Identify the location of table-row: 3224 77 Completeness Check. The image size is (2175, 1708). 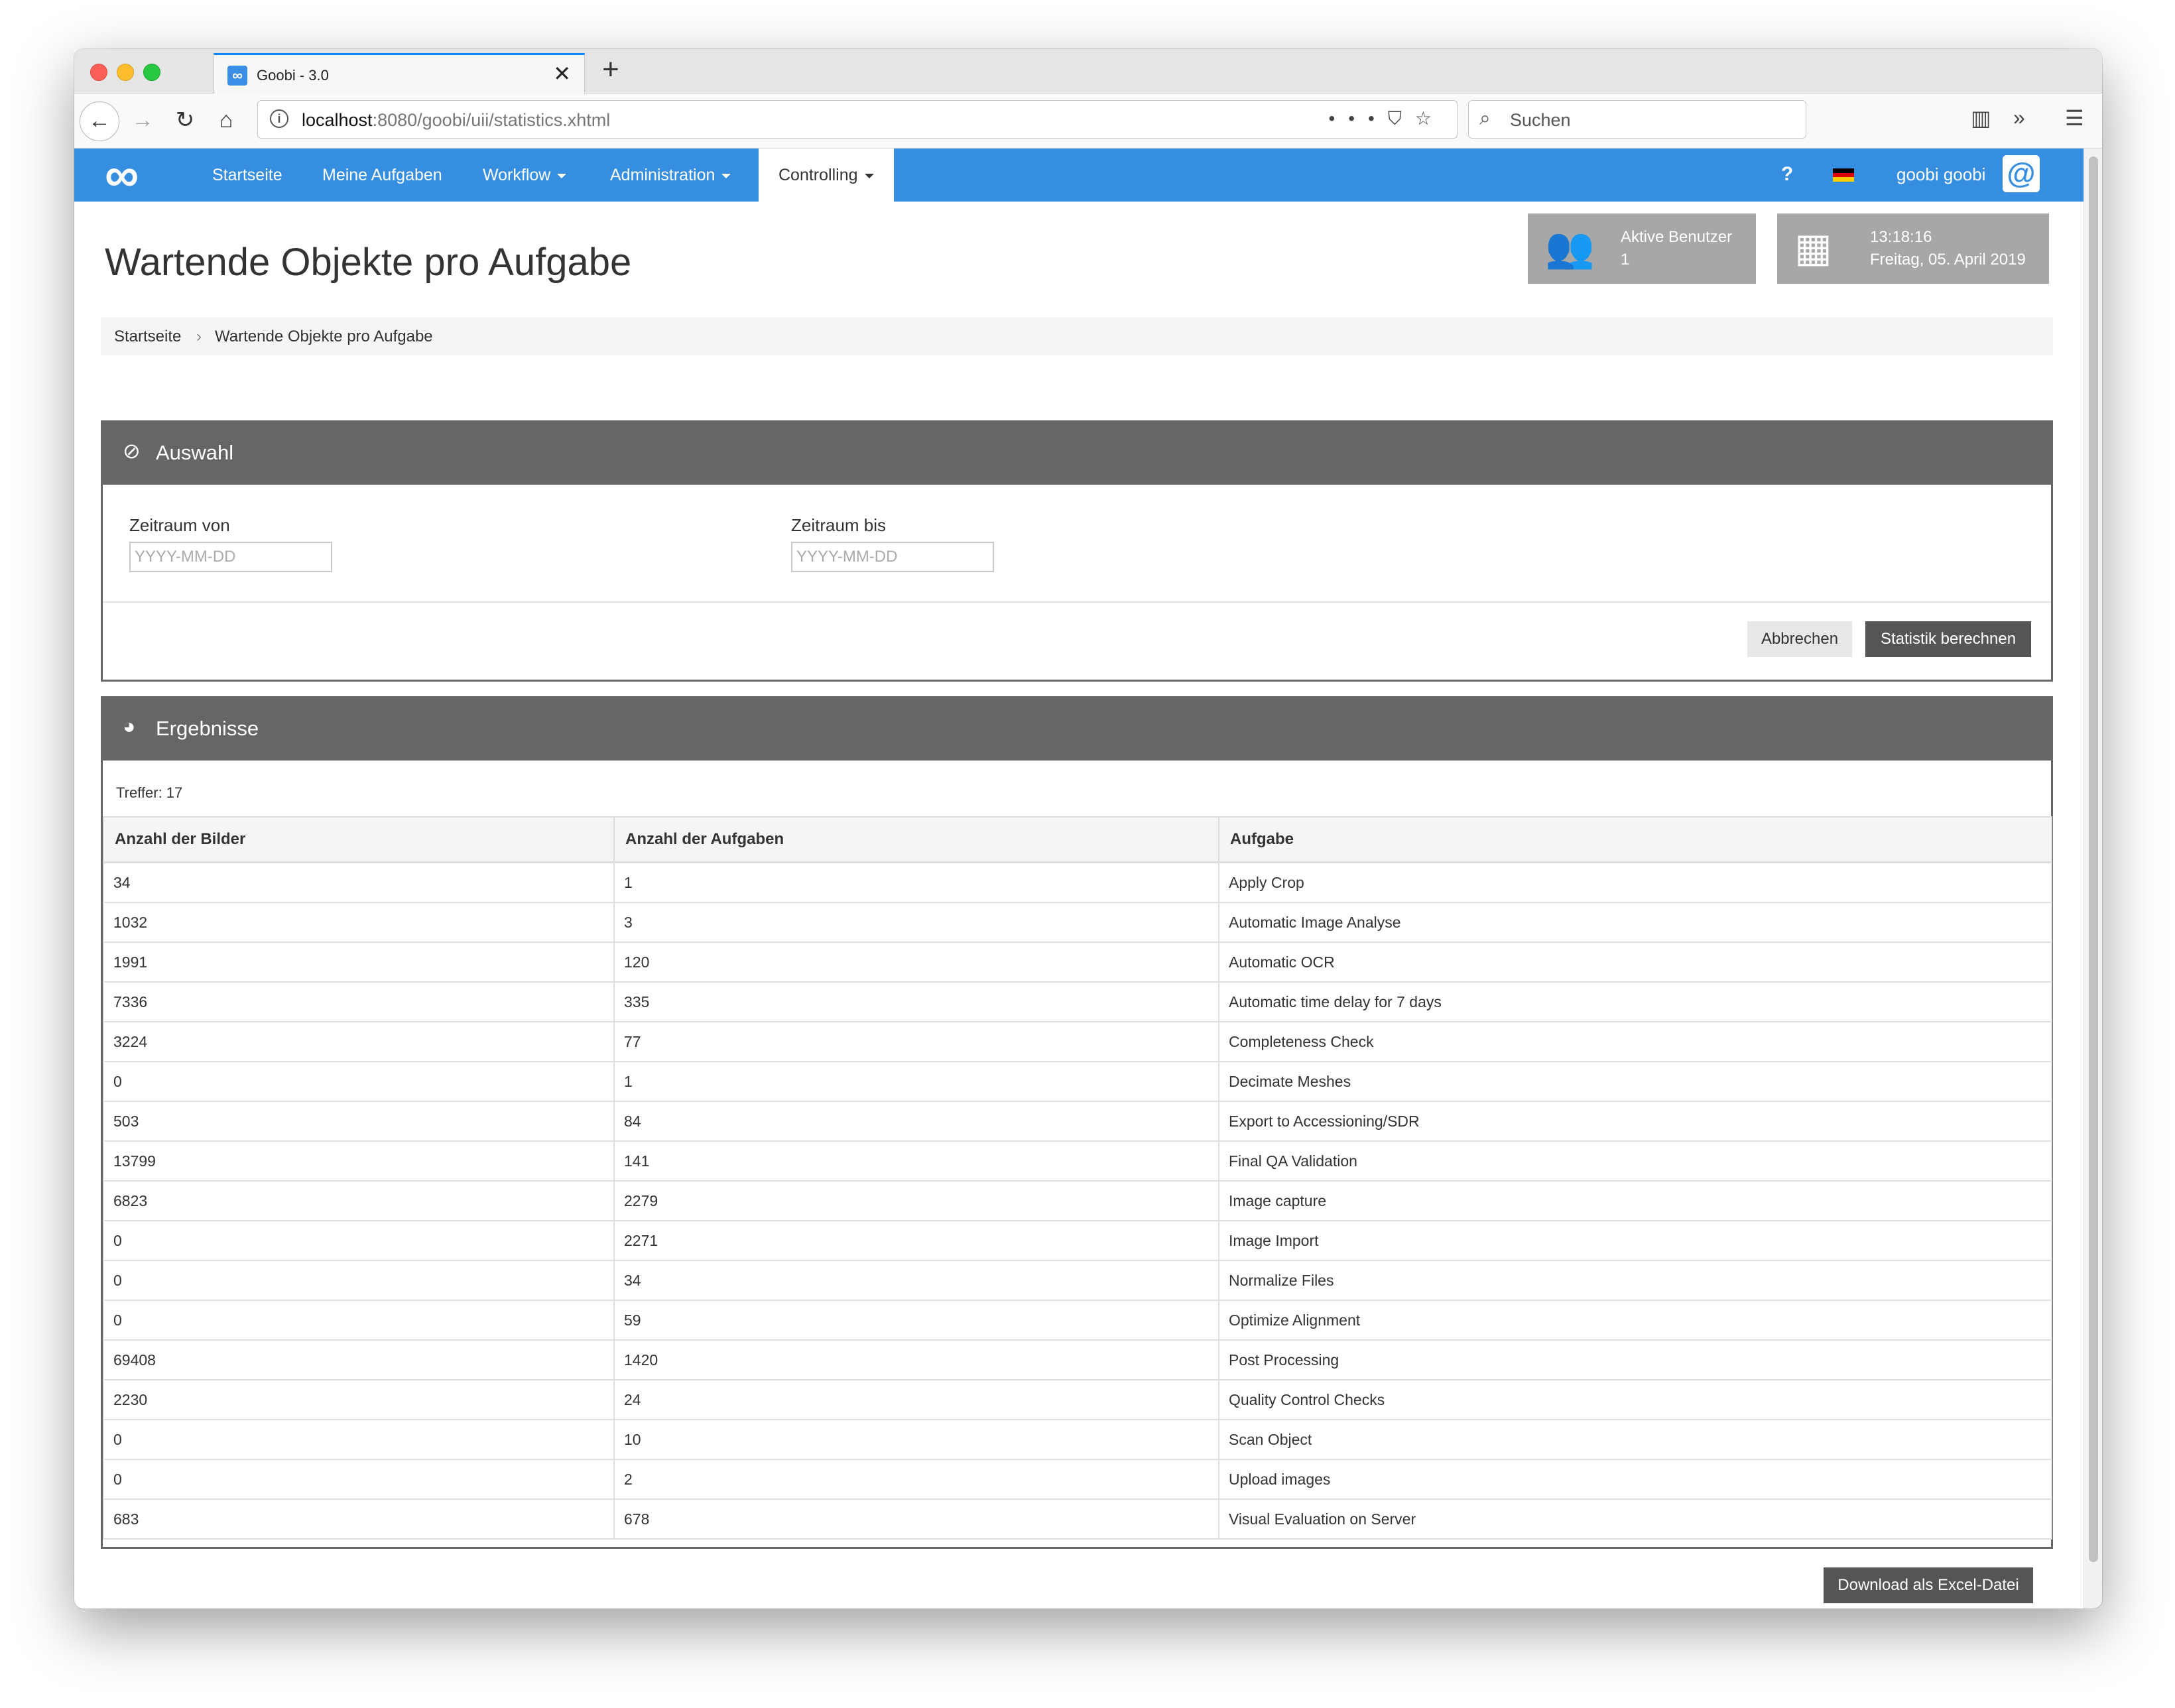
(1077, 1041).